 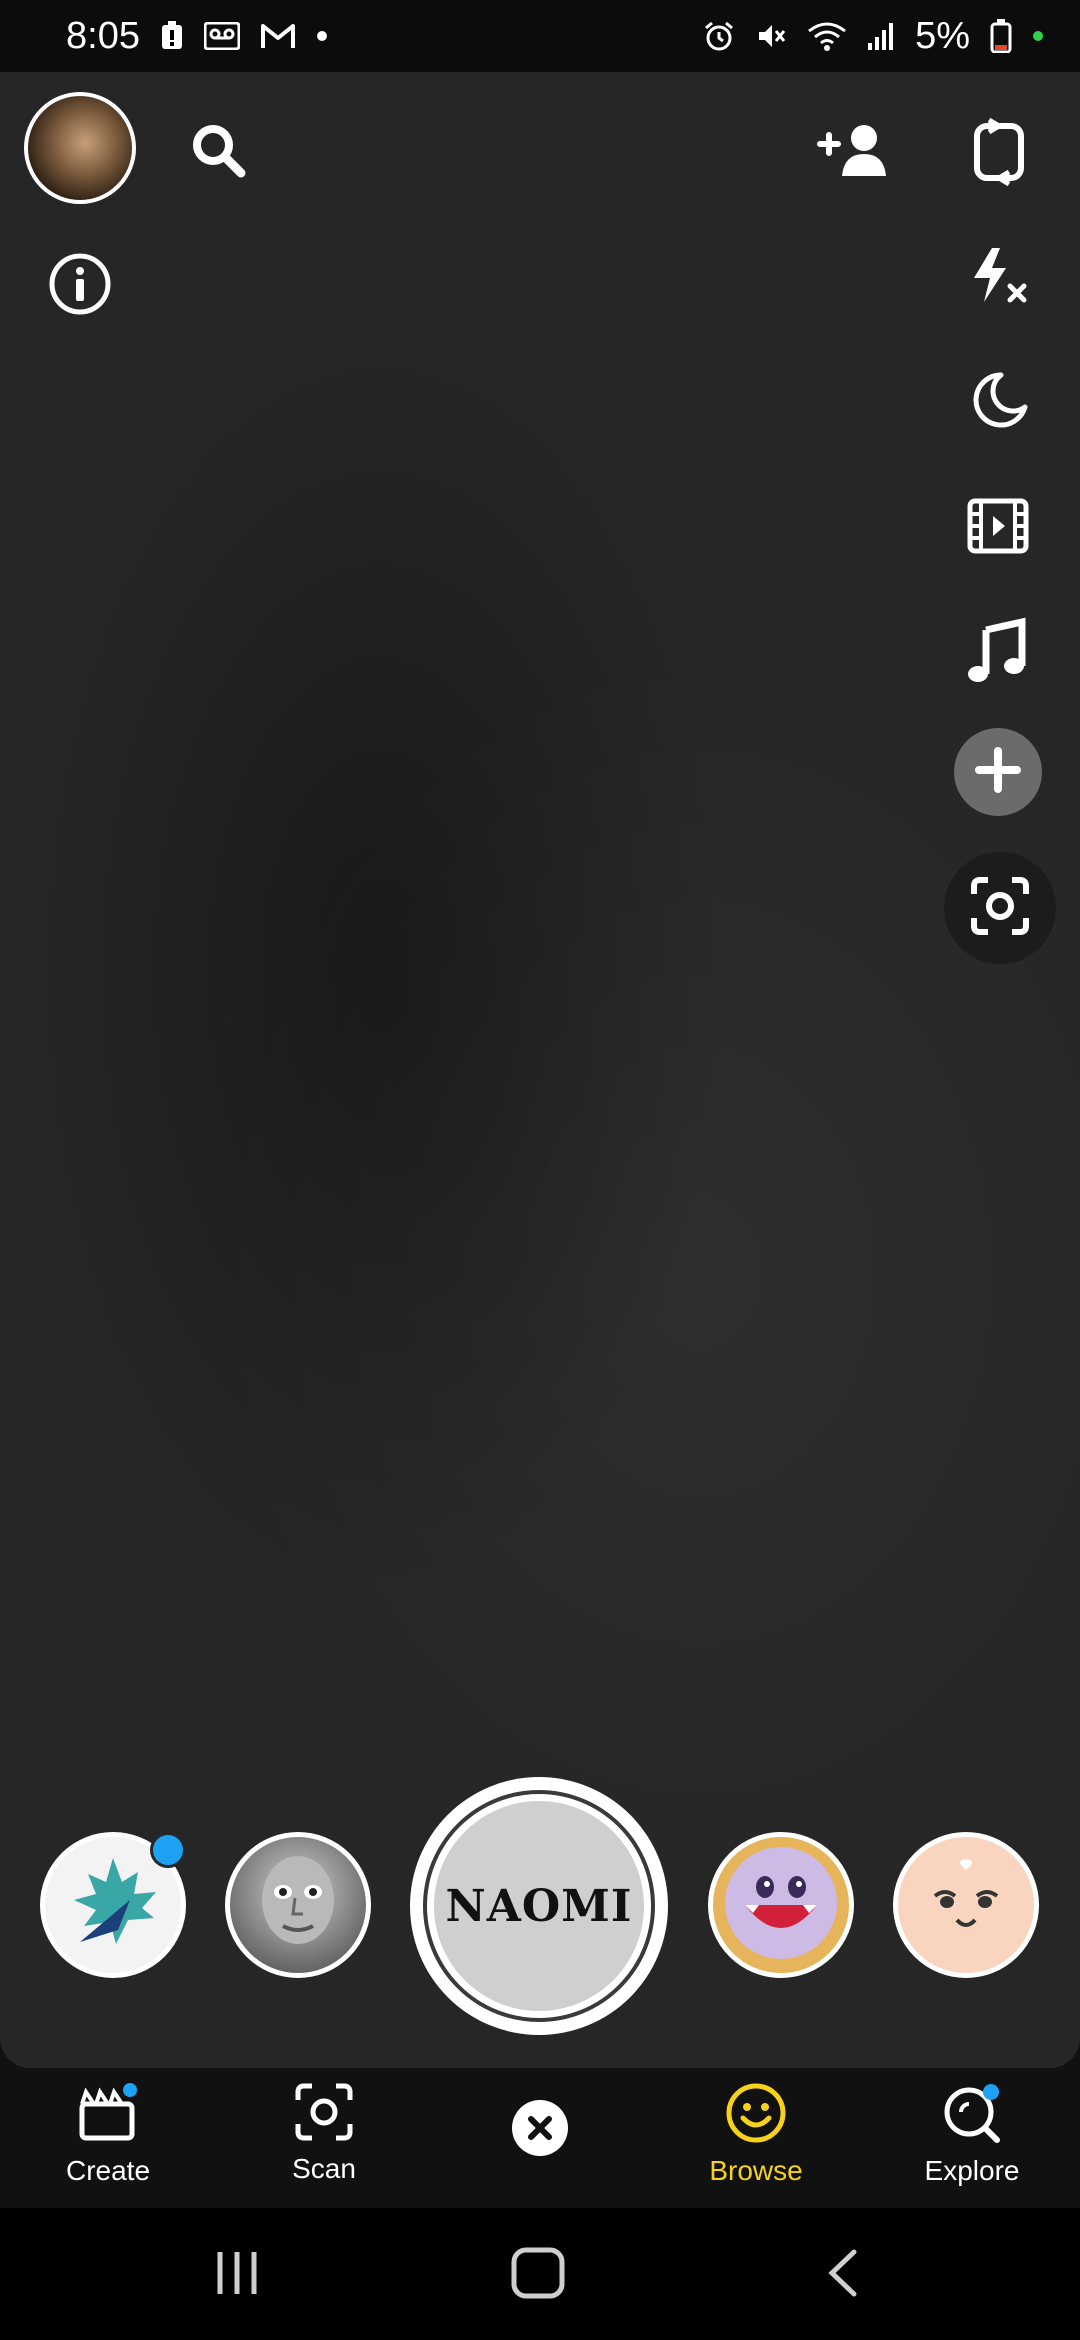 I want to click on wifi-icon, so click(x=827, y=36).